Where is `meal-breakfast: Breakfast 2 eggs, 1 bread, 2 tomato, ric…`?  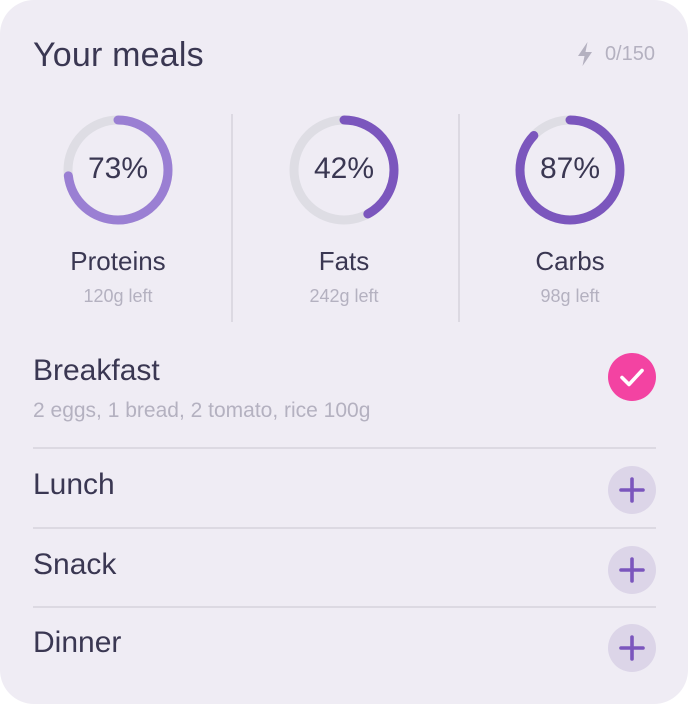
meal-breakfast: Breakfast 2 eggs, 1 bread, 2 tomato, ric… is located at coordinates (344, 392).